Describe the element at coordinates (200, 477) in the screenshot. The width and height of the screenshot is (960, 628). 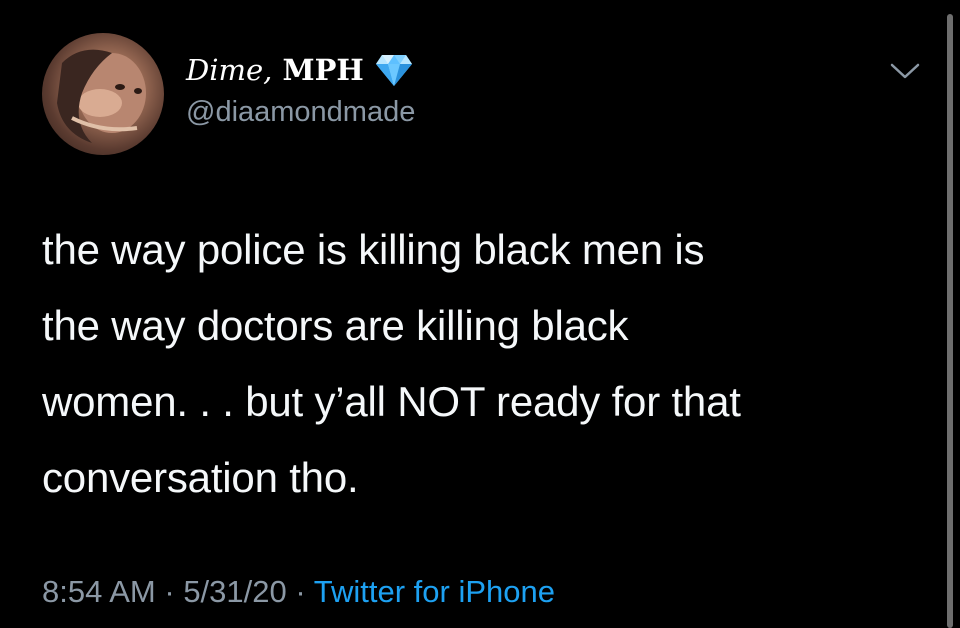
I see `tweet-text-line: conversation tho.` at that location.